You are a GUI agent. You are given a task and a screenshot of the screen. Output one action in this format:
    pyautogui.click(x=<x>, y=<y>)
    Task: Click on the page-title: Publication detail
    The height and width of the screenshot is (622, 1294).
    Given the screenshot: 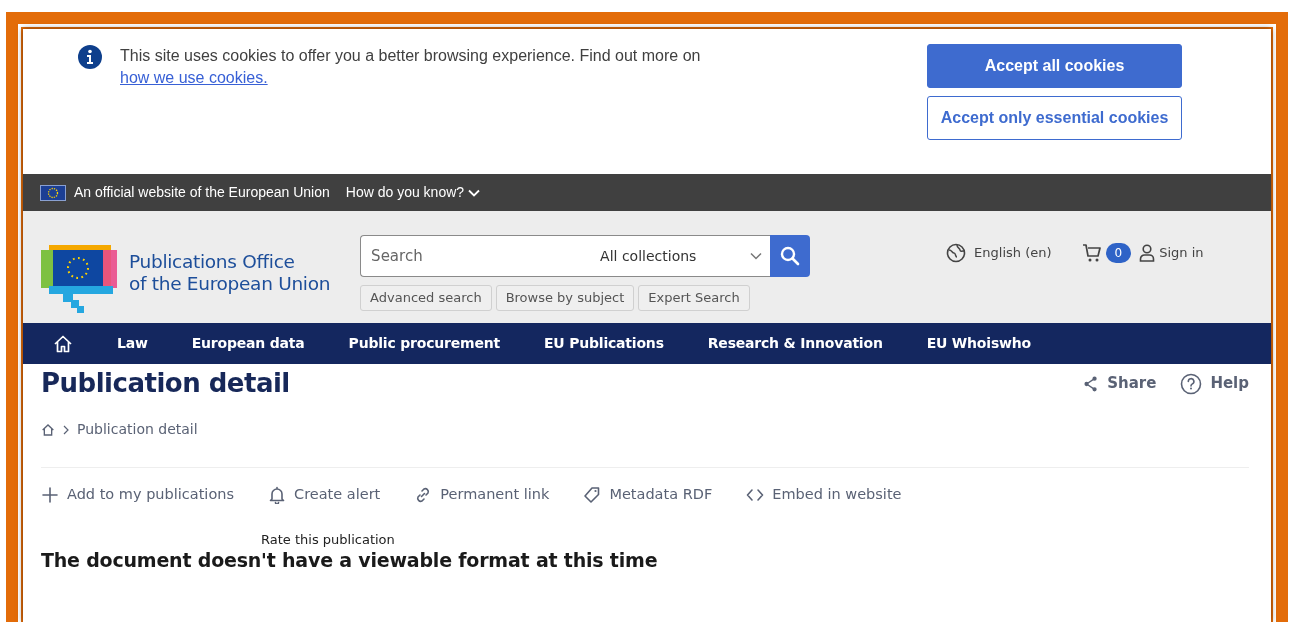 What is the action you would take?
    pyautogui.click(x=165, y=384)
    